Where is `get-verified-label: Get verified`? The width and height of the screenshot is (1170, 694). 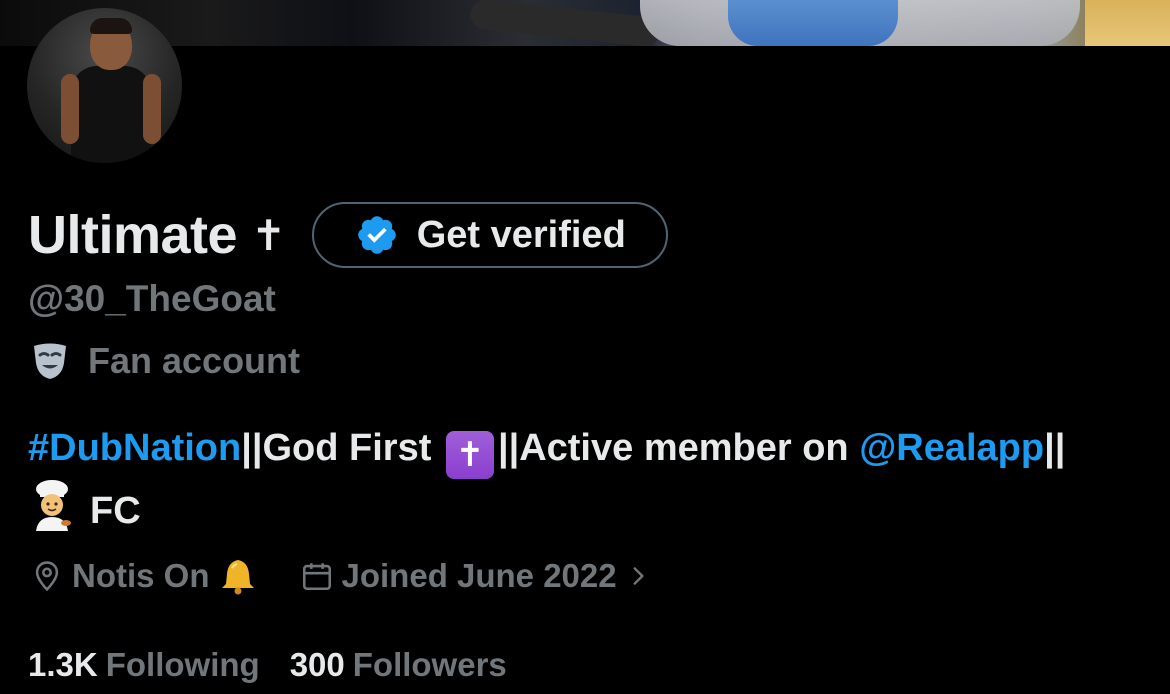
get-verified-label: Get verified is located at coordinates (521, 234).